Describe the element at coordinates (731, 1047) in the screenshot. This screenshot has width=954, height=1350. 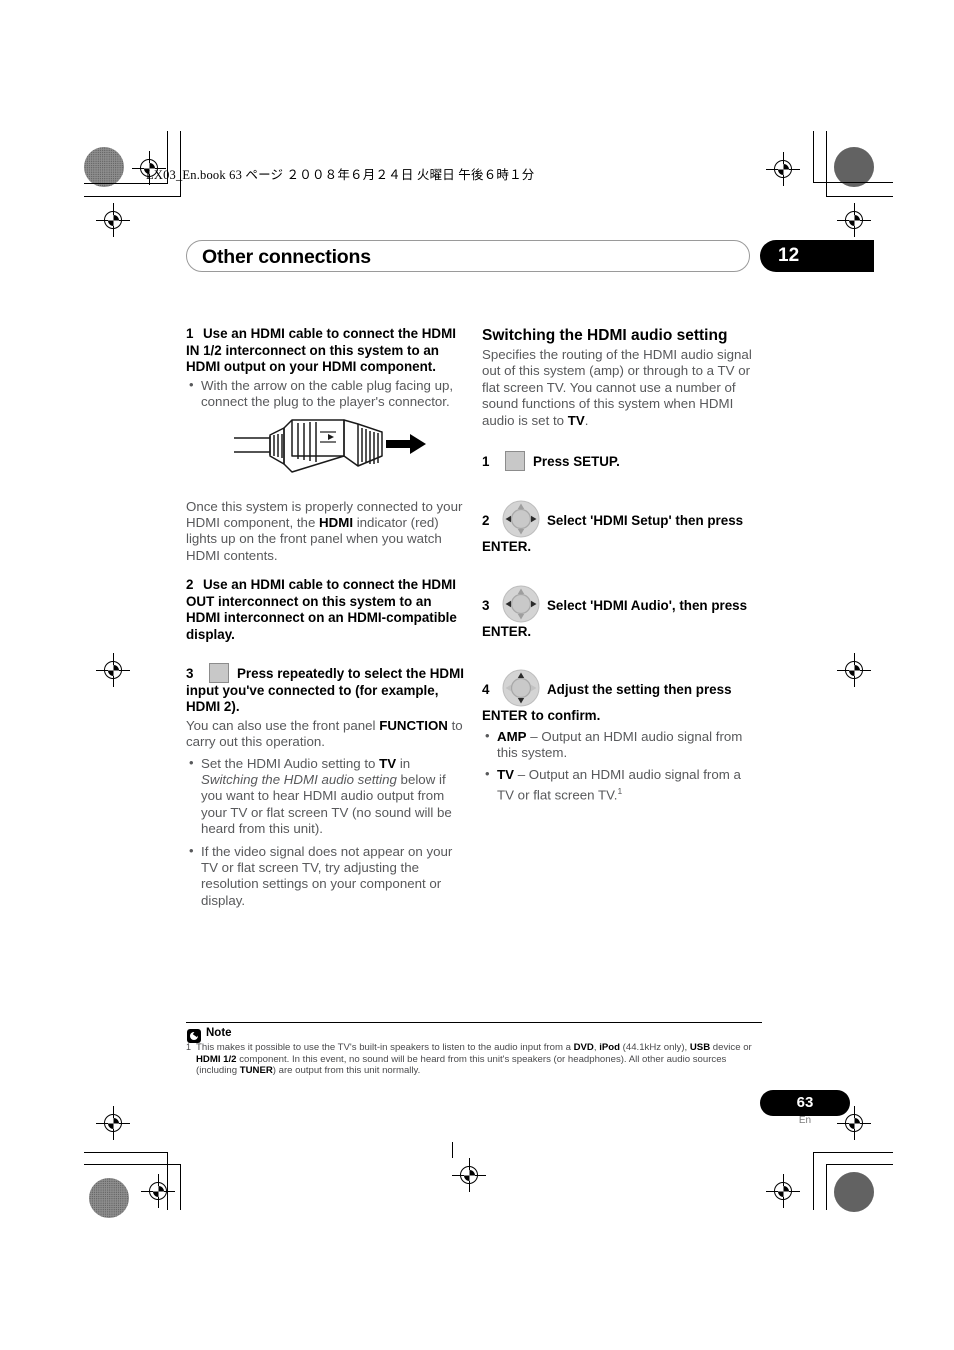
I see `fn-part-4: device or` at that location.